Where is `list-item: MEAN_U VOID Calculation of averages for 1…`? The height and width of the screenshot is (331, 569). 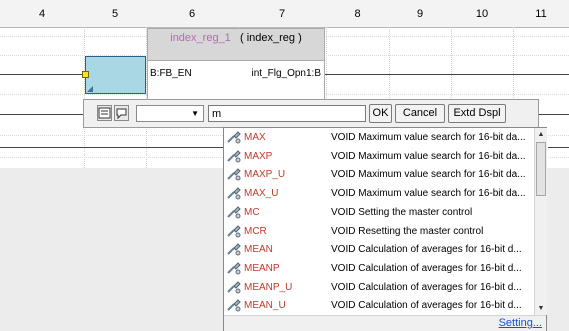
list-item: MEAN_U VOID Calculation of averages for 1… is located at coordinates (379, 306).